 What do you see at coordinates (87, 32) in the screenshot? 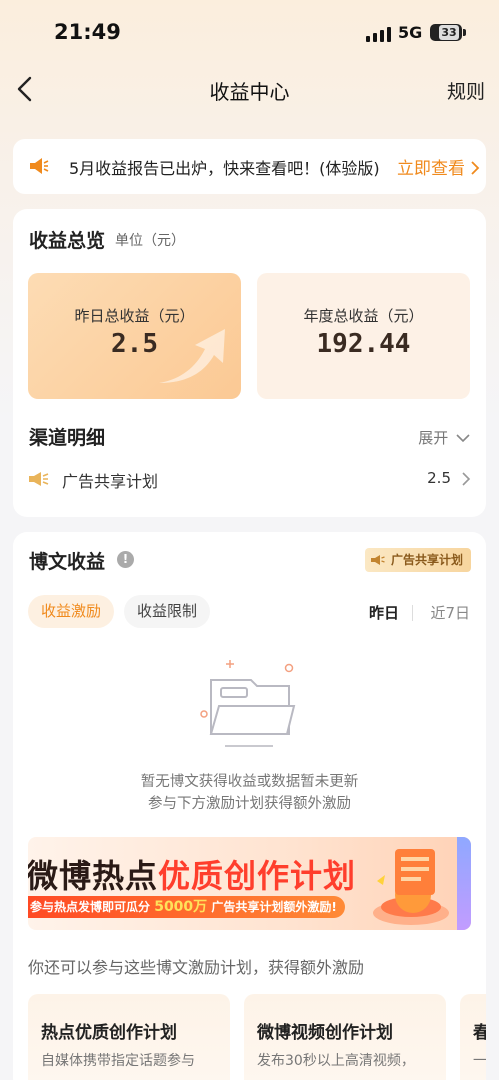
I see `status-time: 21:49` at bounding box center [87, 32].